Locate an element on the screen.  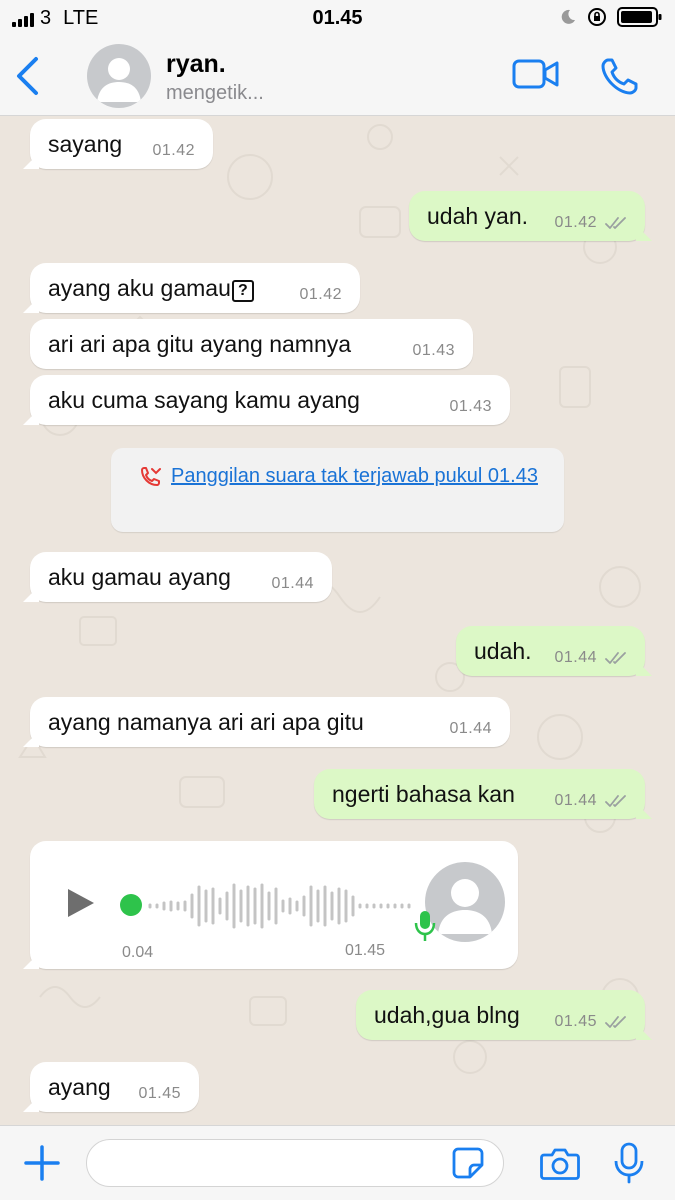
voice-call-button is located at coordinates (620, 78).